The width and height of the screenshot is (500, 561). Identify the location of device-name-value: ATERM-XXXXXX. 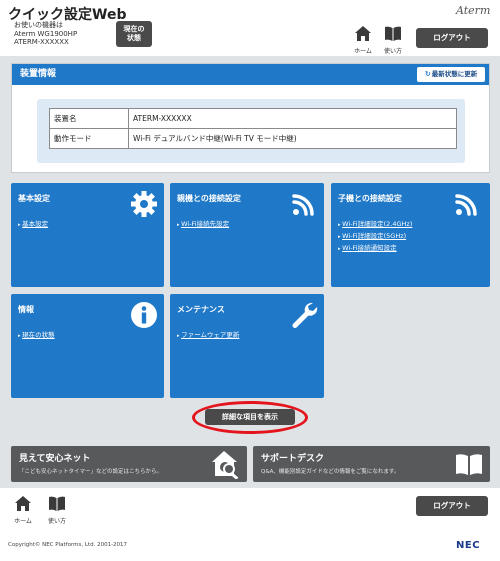
(292, 118).